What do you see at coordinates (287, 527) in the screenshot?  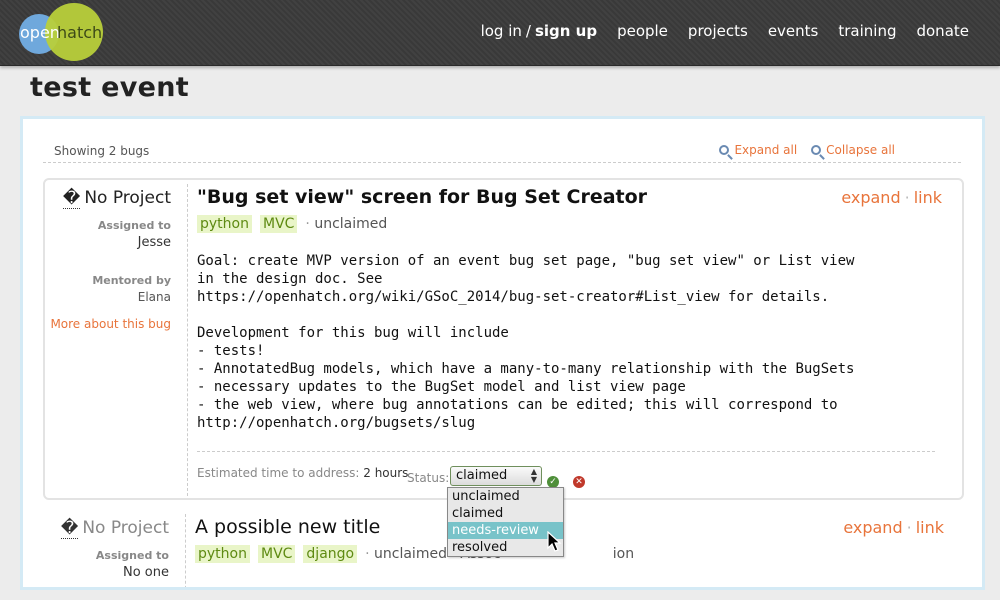 I see `bug-title: A possible new title` at bounding box center [287, 527].